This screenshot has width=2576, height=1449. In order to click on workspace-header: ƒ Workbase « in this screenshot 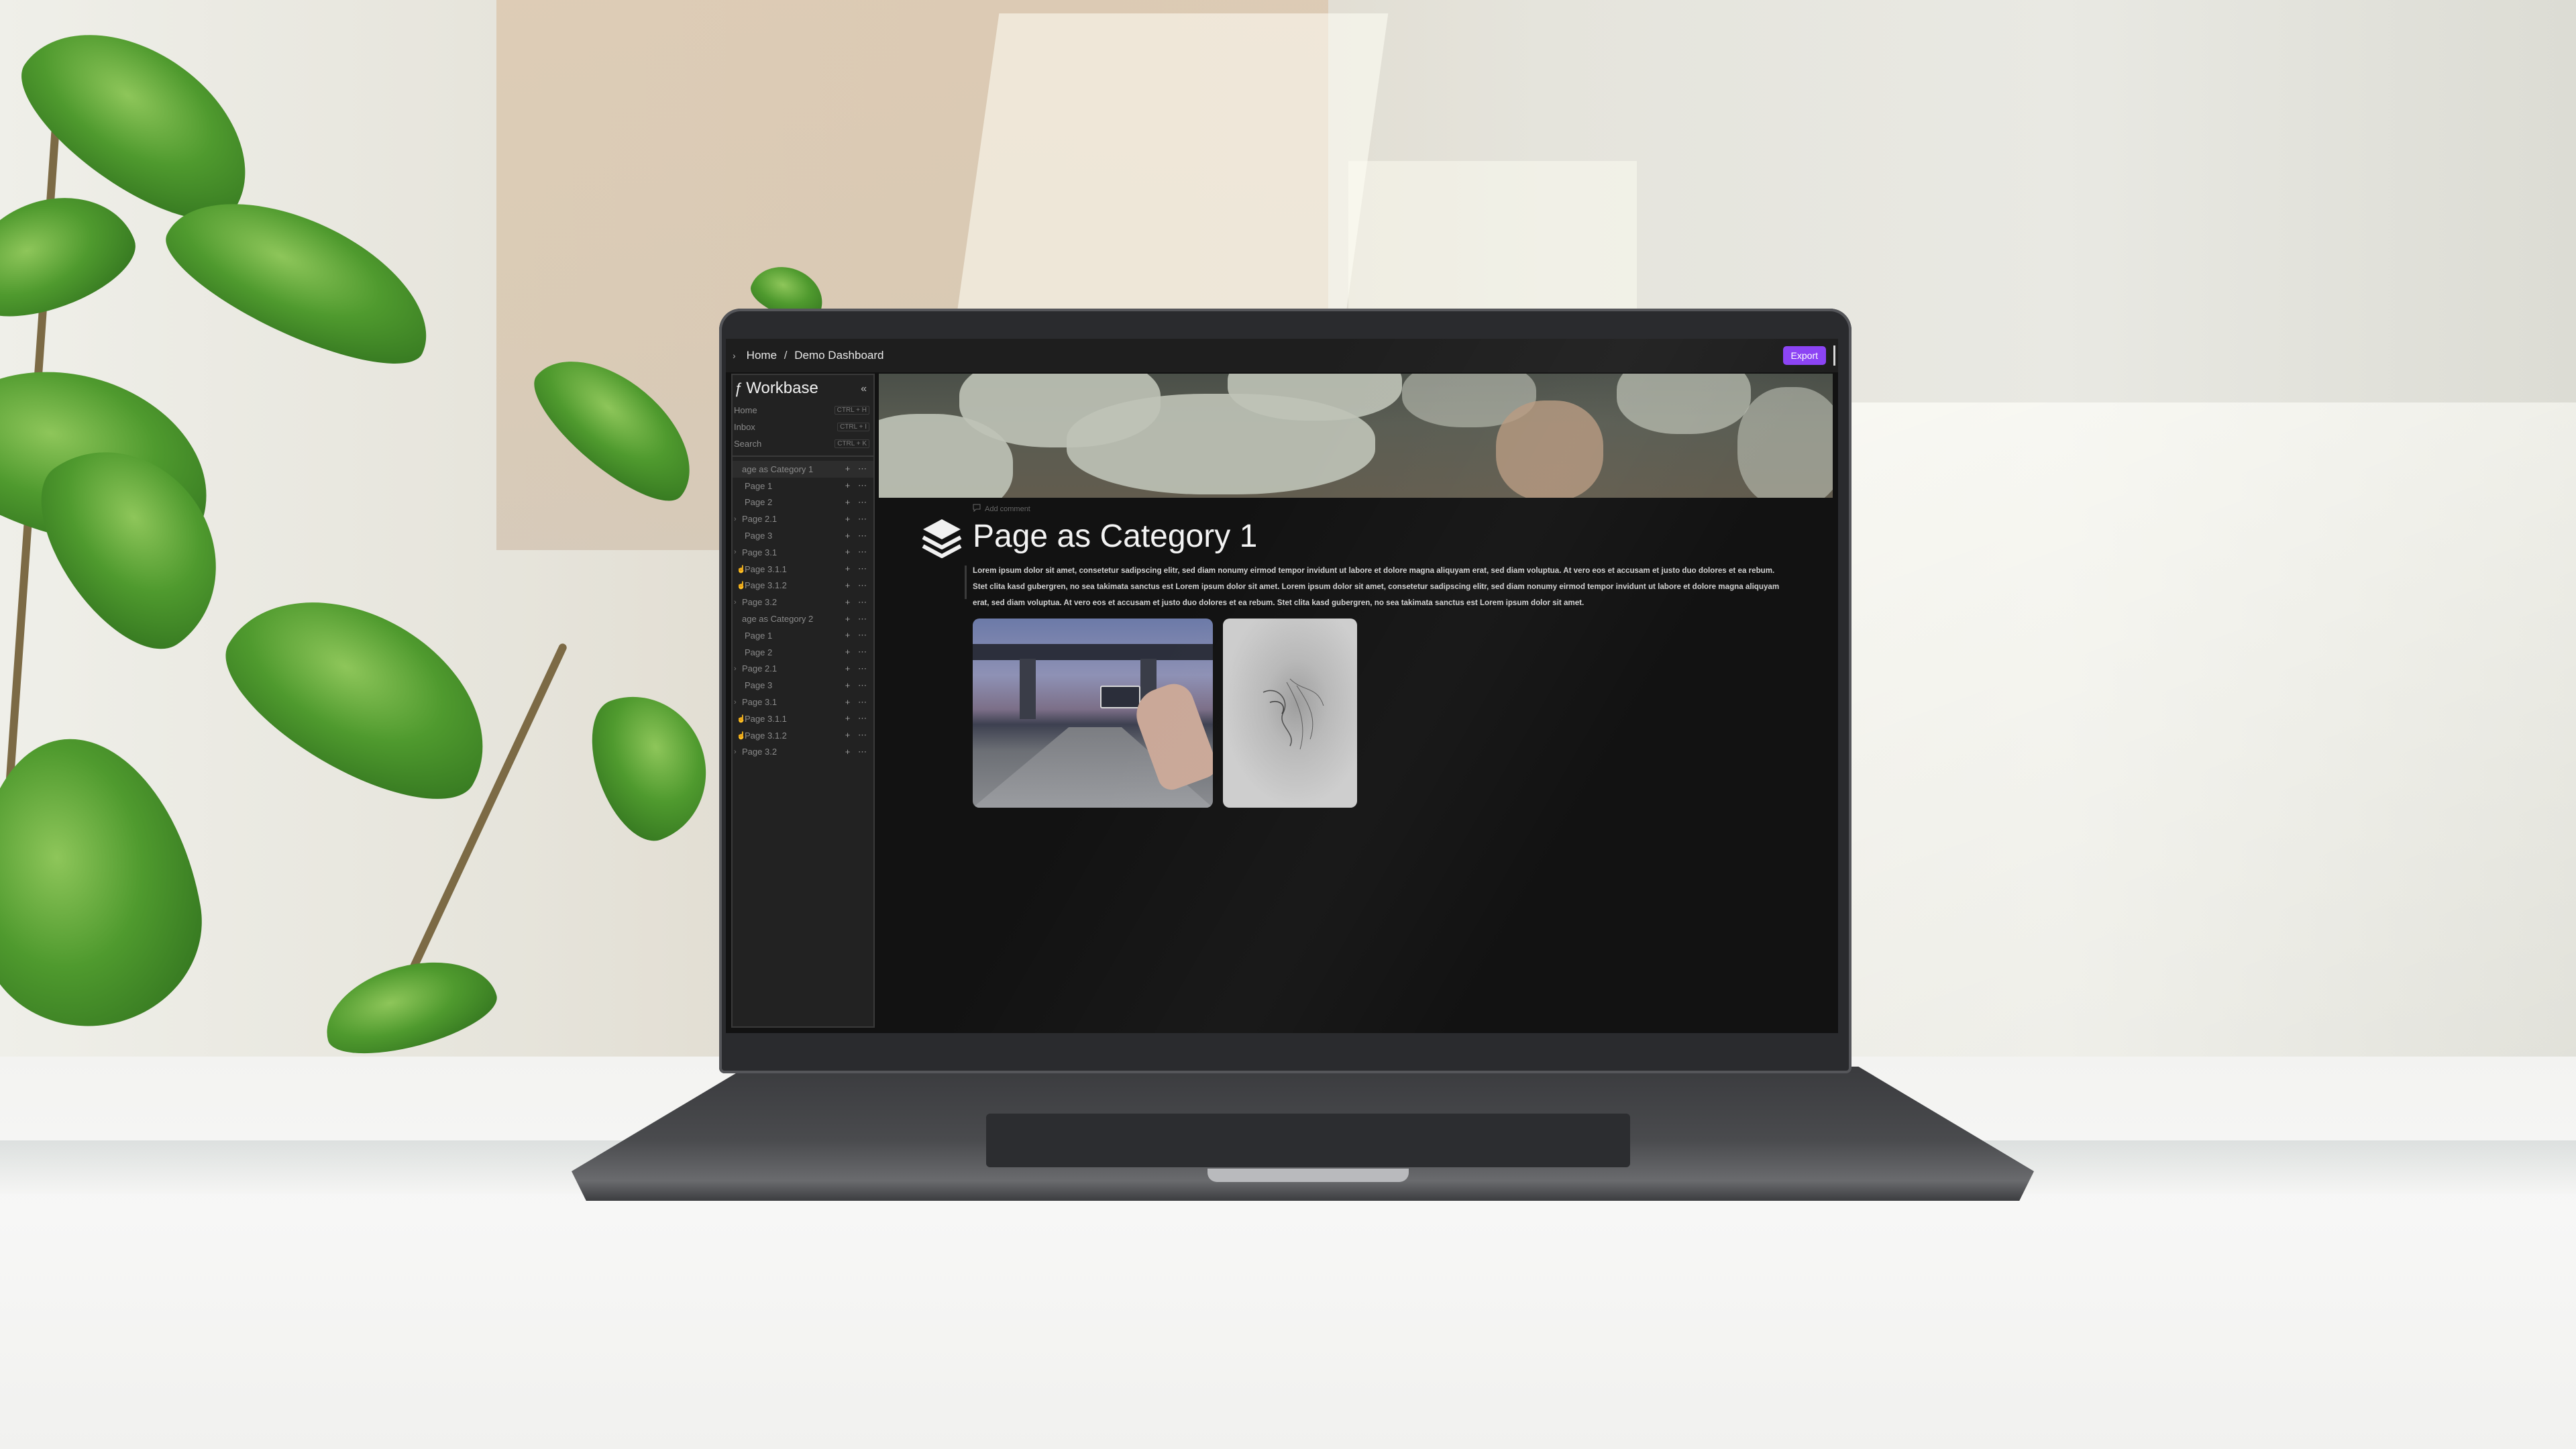, I will do `click(803, 388)`.